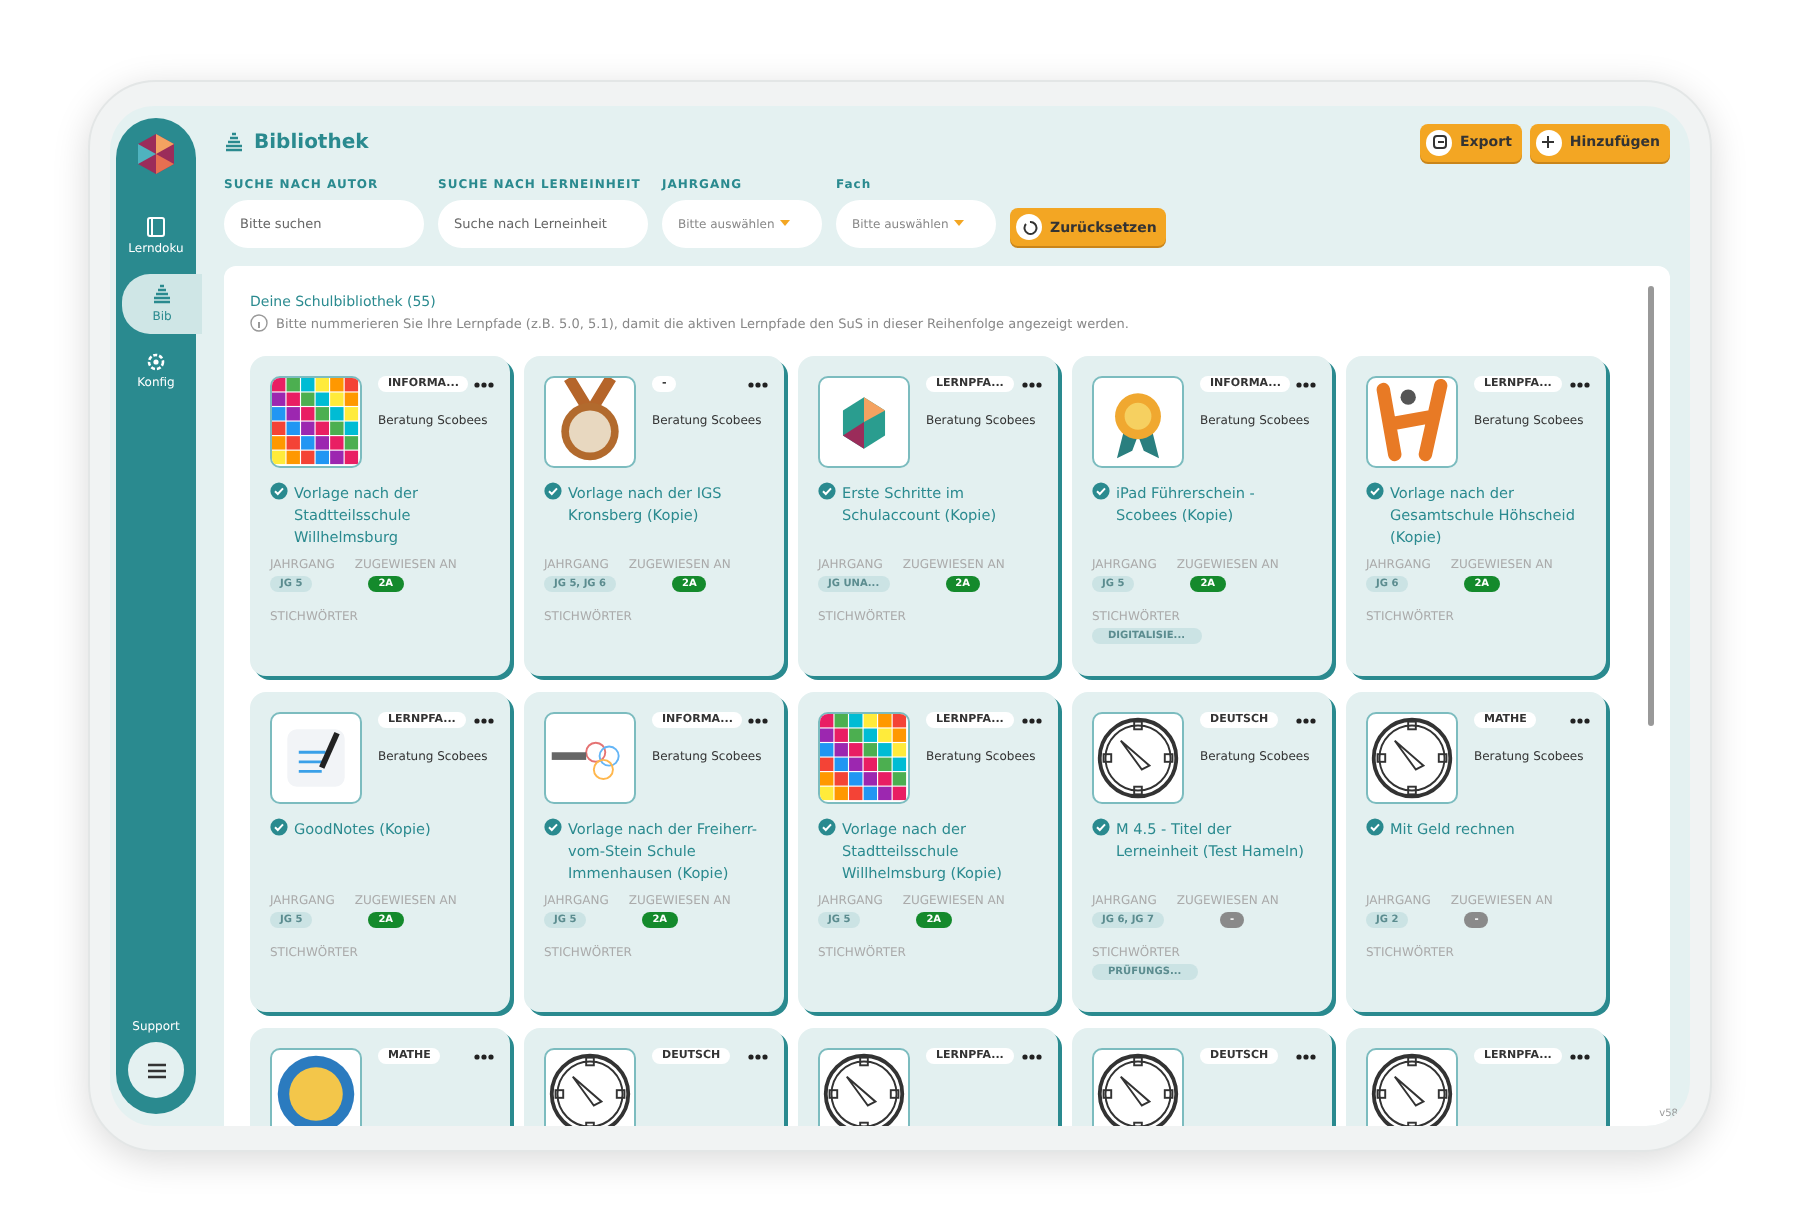 The height and width of the screenshot is (1230, 1800). I want to click on thumbnail-globe, so click(316, 1087).